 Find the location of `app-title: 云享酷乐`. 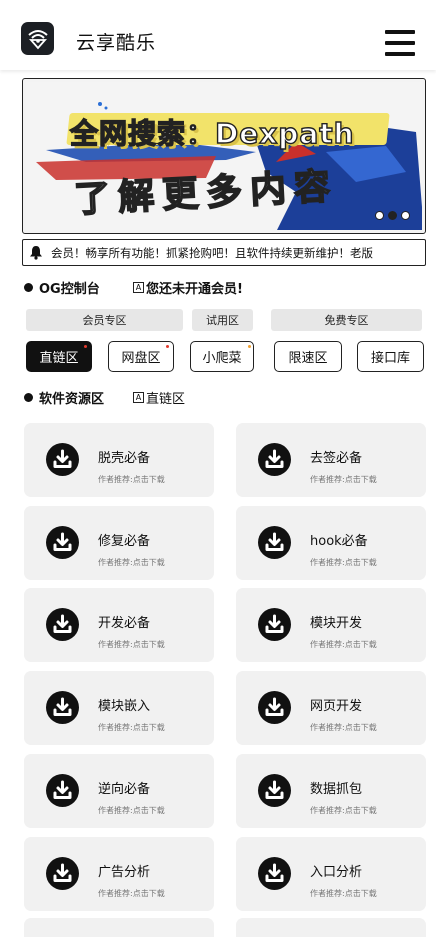

app-title: 云享酷乐 is located at coordinates (116, 43).